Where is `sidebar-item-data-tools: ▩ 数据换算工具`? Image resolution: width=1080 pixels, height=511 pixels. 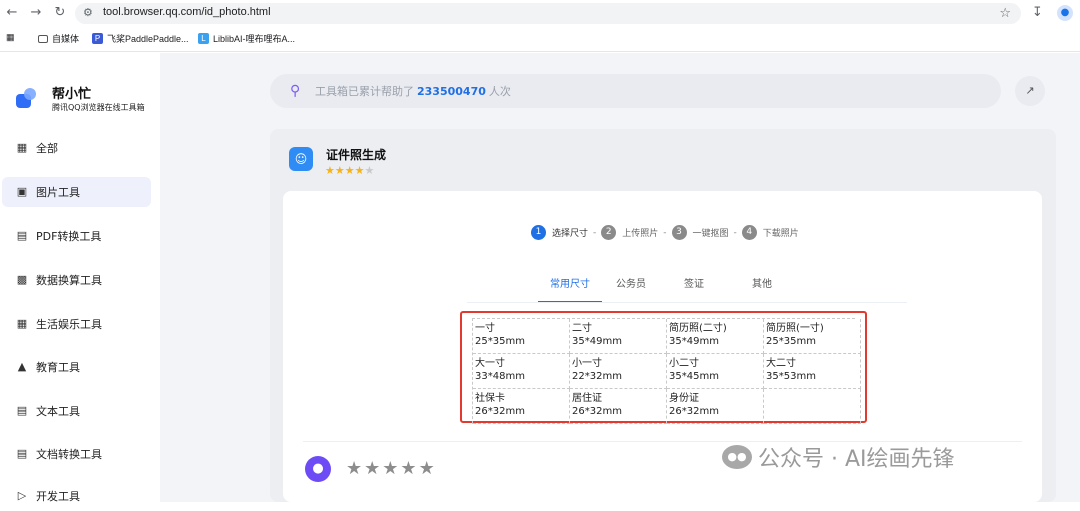
sidebar-item-data-tools: ▩ 数据换算工具 is located at coordinates (76, 280).